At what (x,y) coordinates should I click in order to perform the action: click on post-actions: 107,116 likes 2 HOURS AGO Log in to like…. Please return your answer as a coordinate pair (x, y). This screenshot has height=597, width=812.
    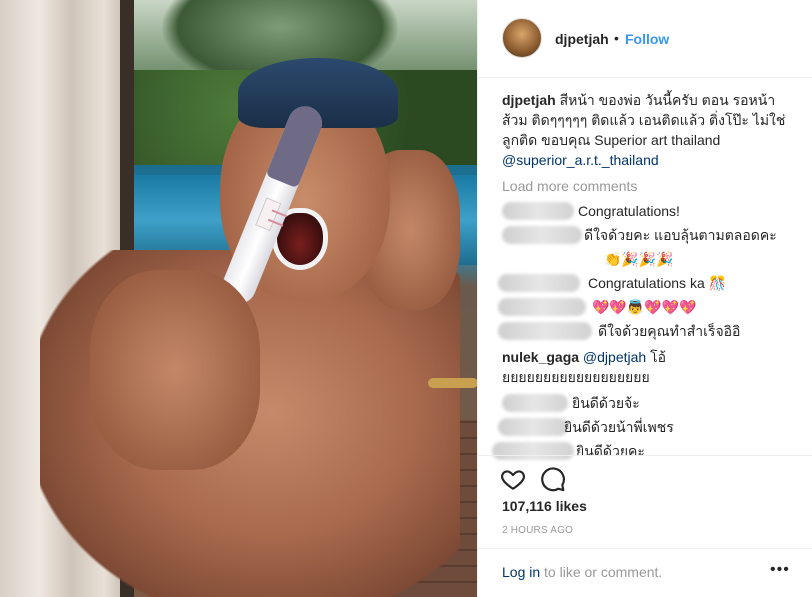
    Looking at the image, I should click on (645, 526).